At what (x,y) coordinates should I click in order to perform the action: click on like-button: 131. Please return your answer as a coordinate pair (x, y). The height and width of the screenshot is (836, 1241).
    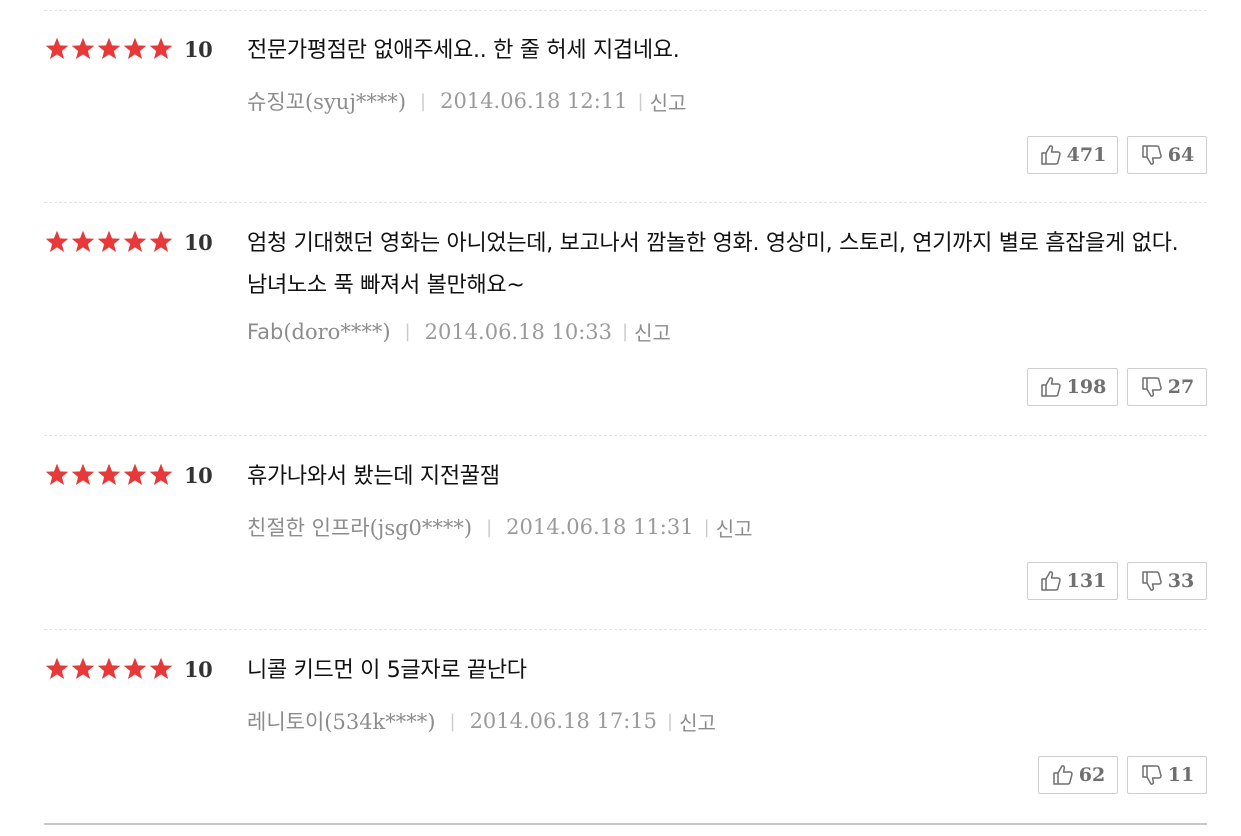
    Looking at the image, I should click on (1072, 581).